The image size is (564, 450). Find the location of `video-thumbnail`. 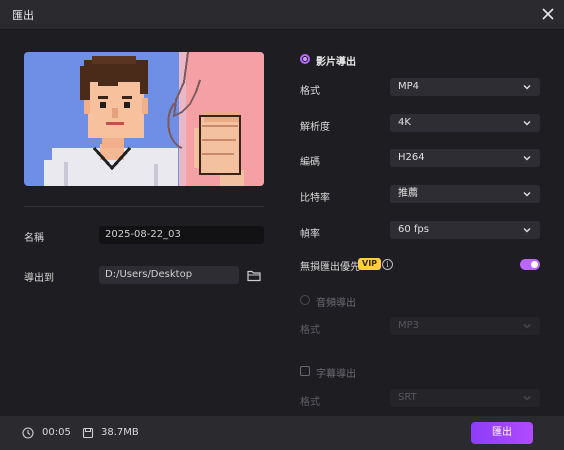

video-thumbnail is located at coordinates (144, 119).